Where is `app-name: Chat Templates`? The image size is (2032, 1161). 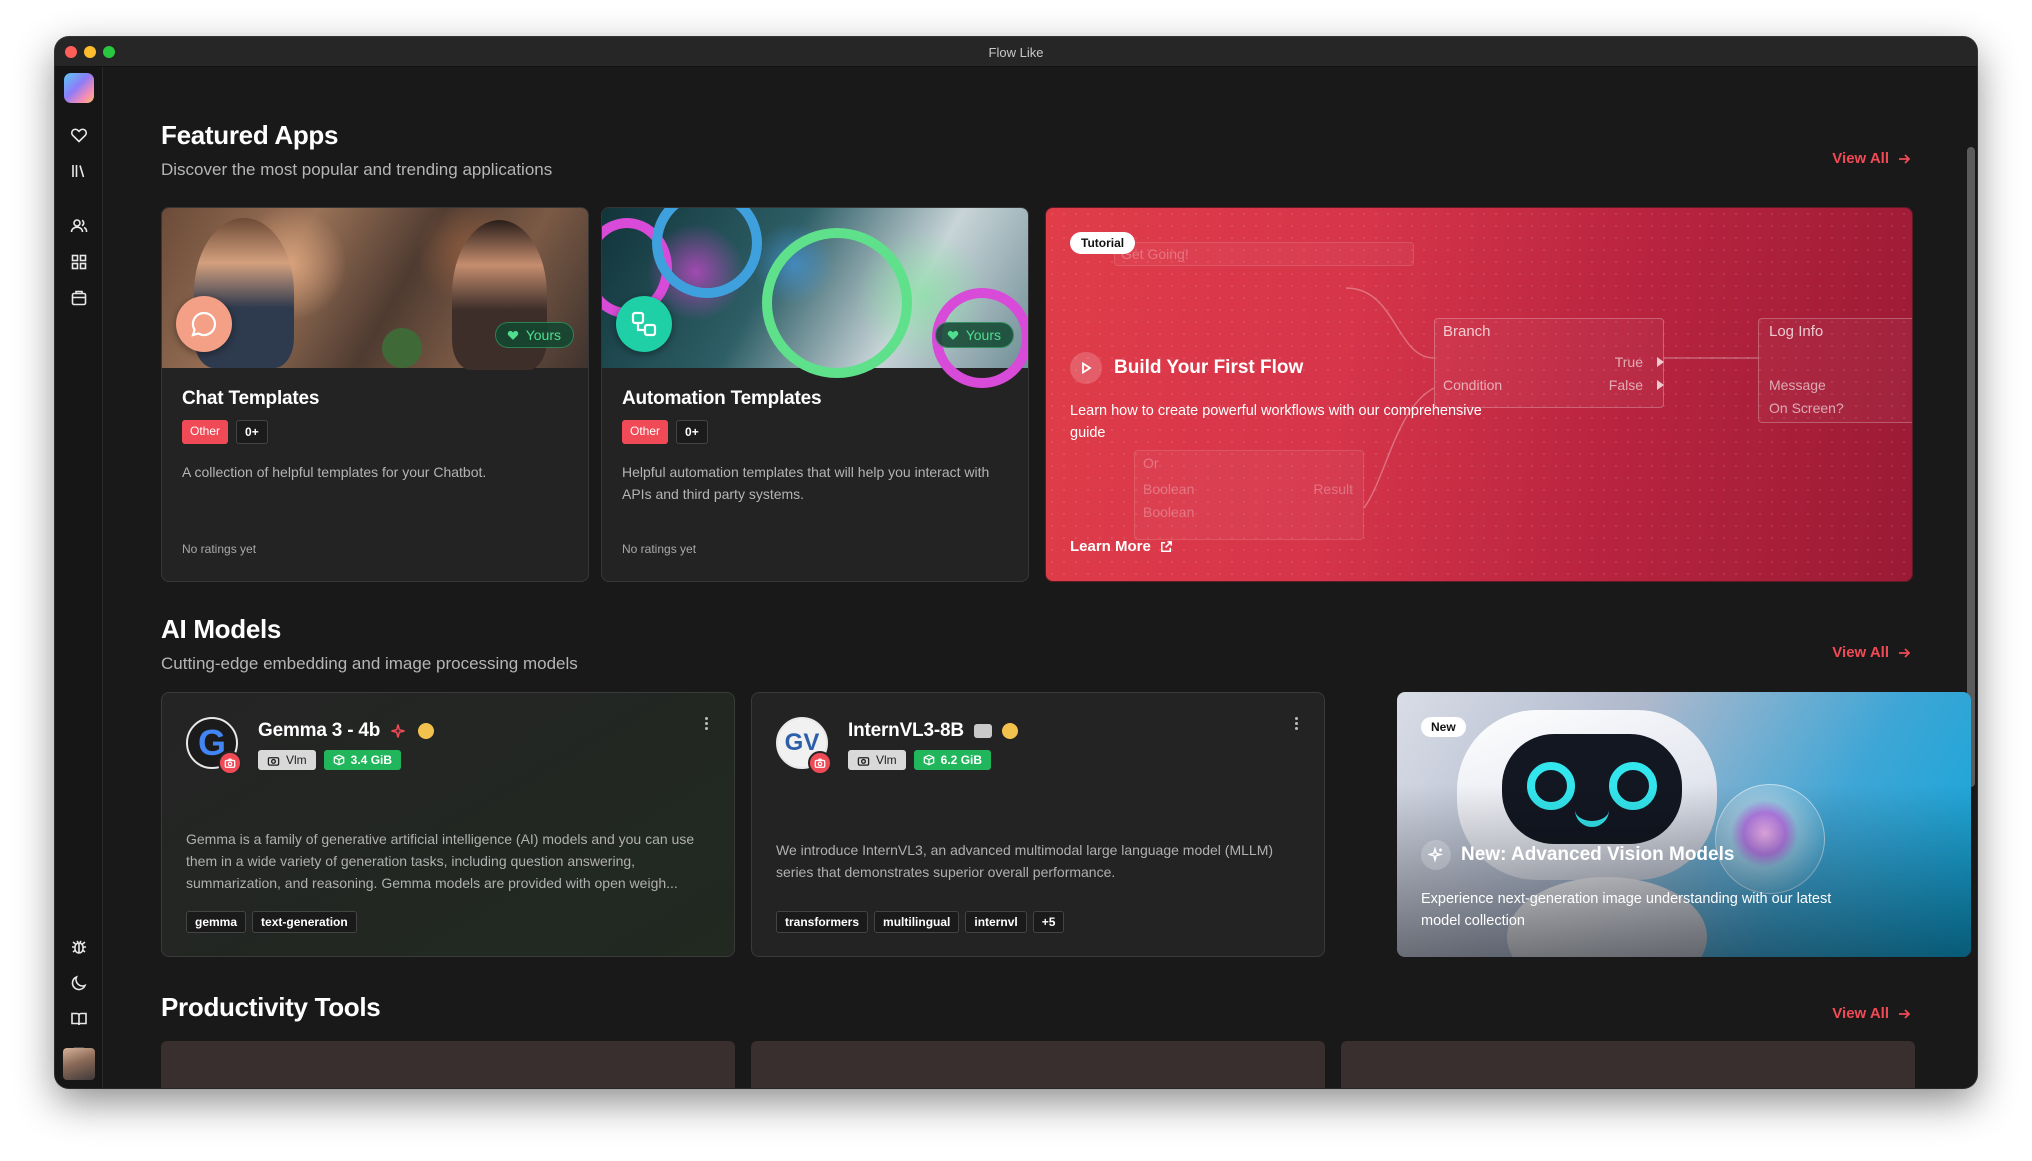
app-name: Chat Templates is located at coordinates (251, 398).